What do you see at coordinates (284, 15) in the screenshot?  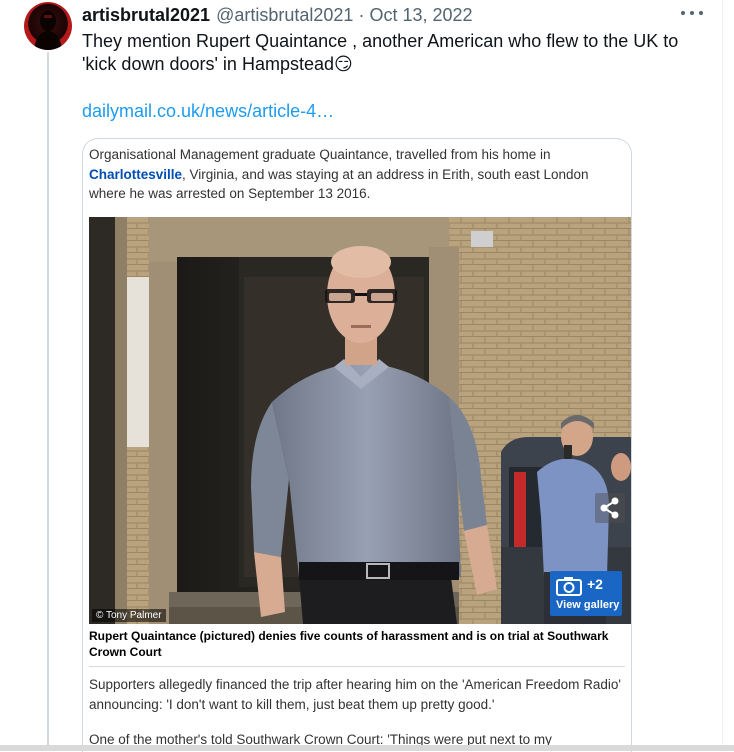 I see `user-handle: @artisbrutal2021` at bounding box center [284, 15].